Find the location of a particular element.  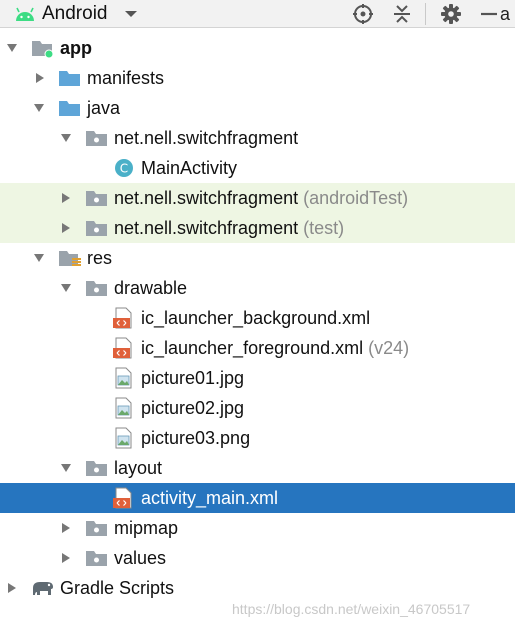

qualifier-suffix: (v24) is located at coordinates (389, 348).